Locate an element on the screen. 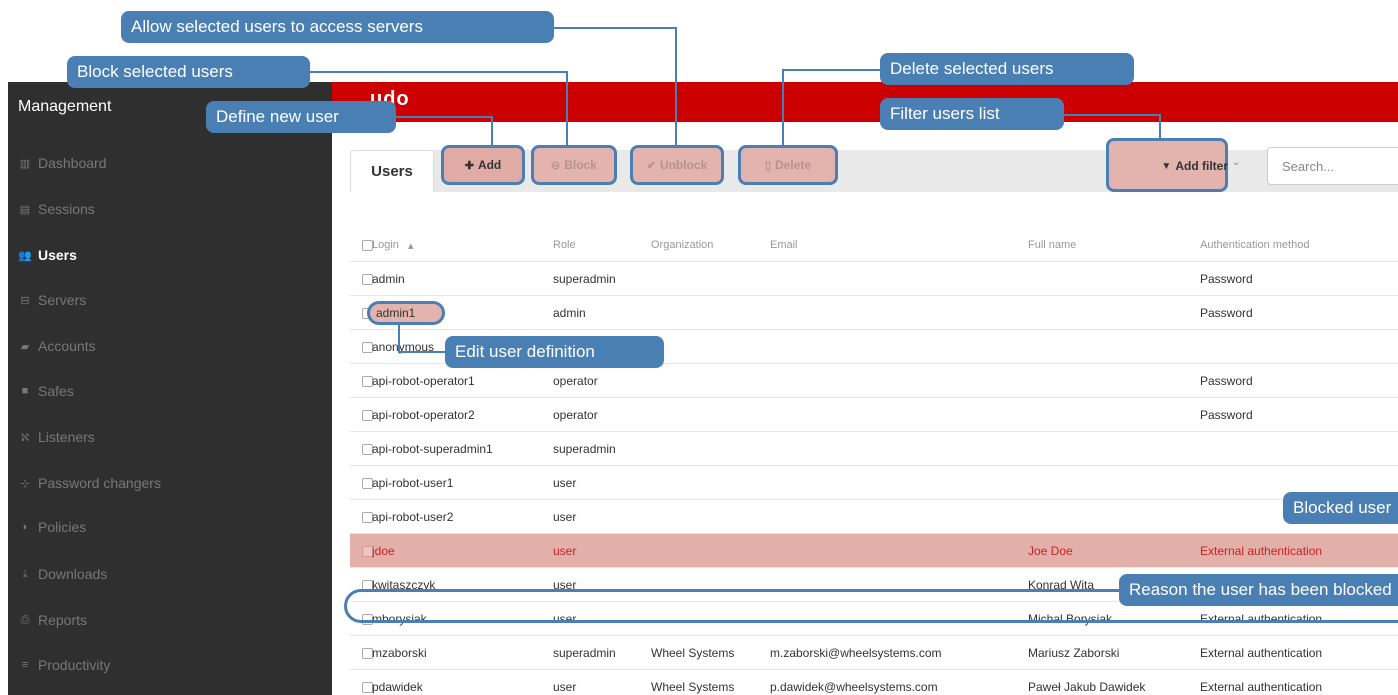 The image size is (1398, 695). sidebar-item-safes: ■ Safes is located at coordinates (170, 391).